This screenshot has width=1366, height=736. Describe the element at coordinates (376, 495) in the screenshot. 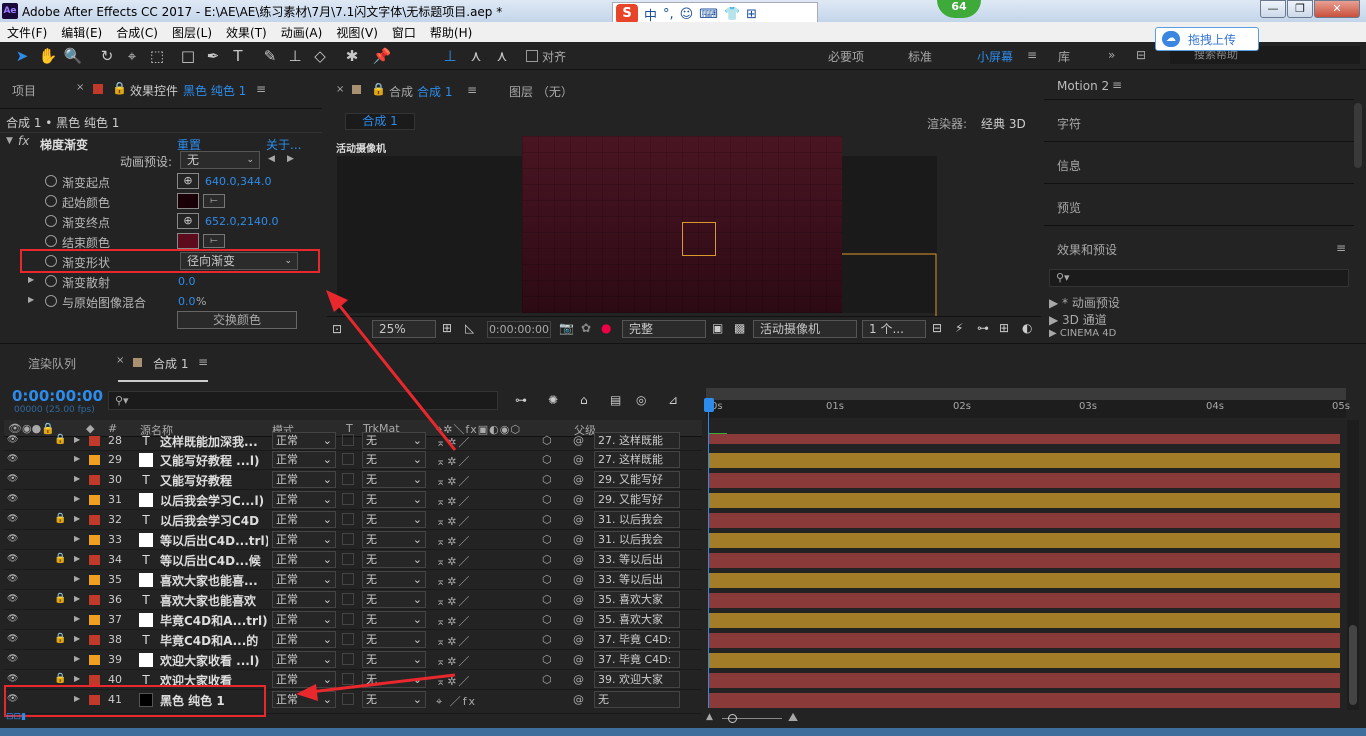

I see `annotation-arrows` at that location.